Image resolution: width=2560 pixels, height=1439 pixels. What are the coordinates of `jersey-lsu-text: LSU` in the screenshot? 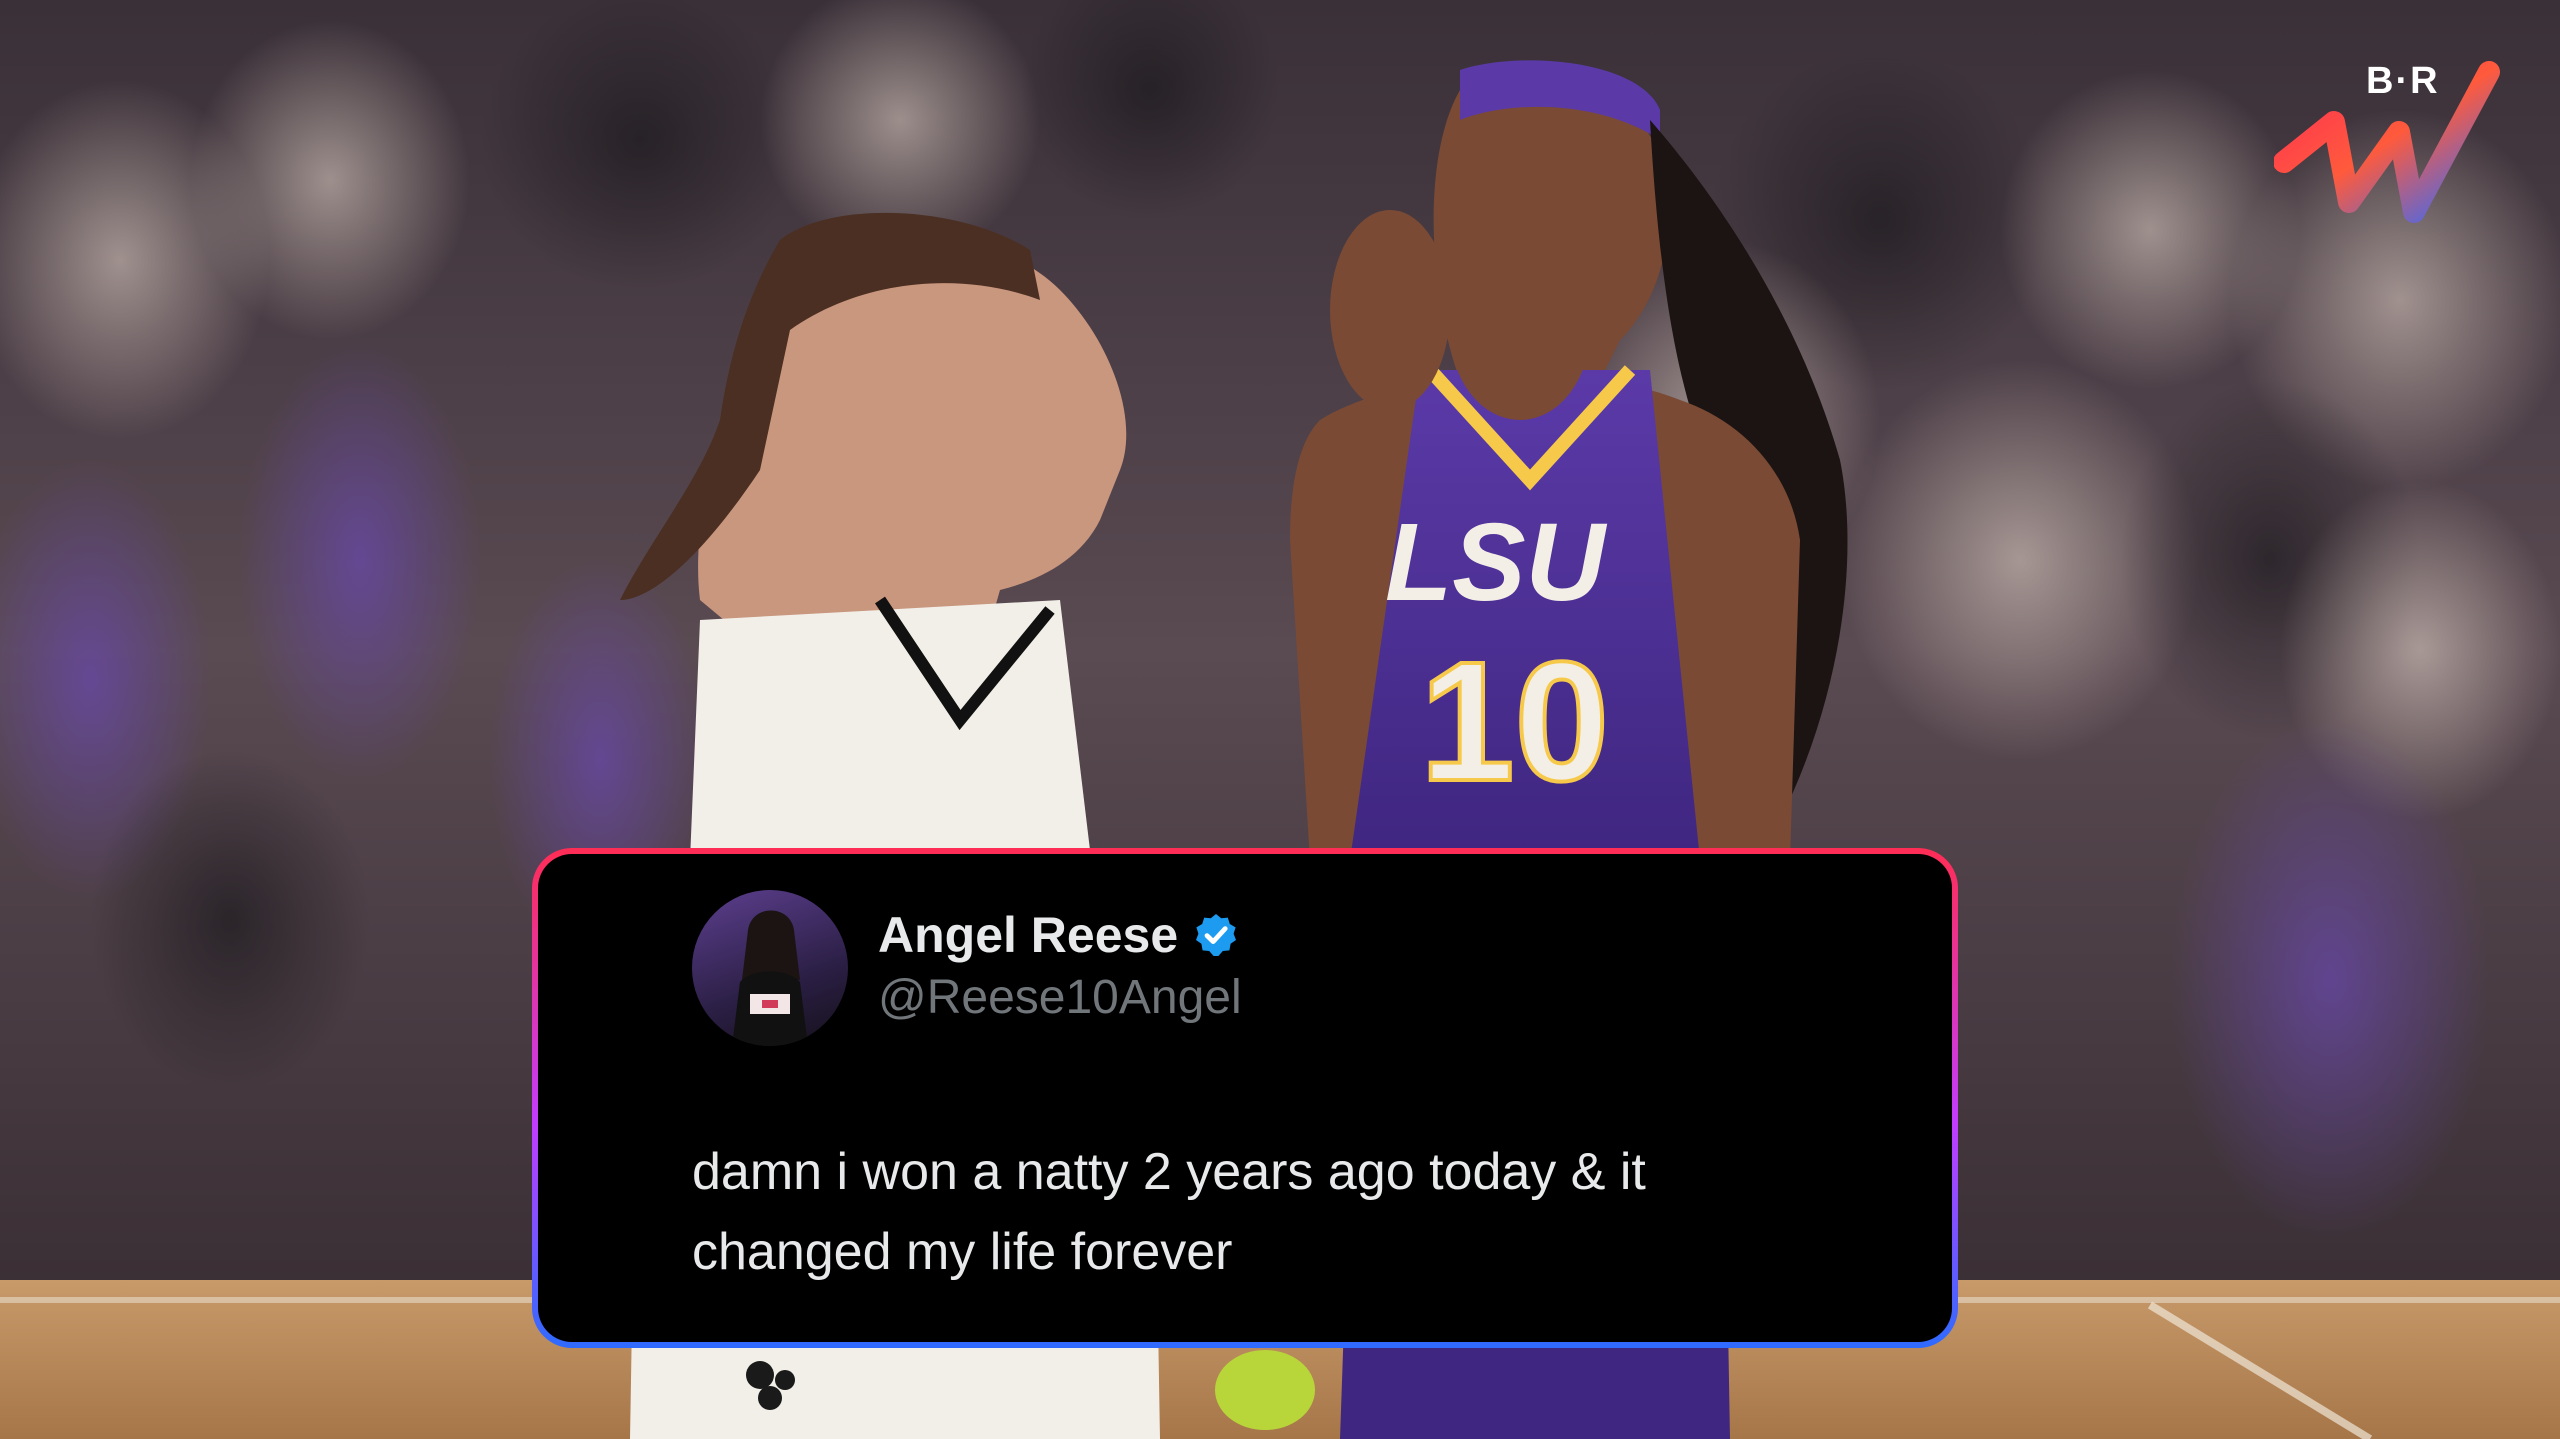 It's located at (1496, 562).